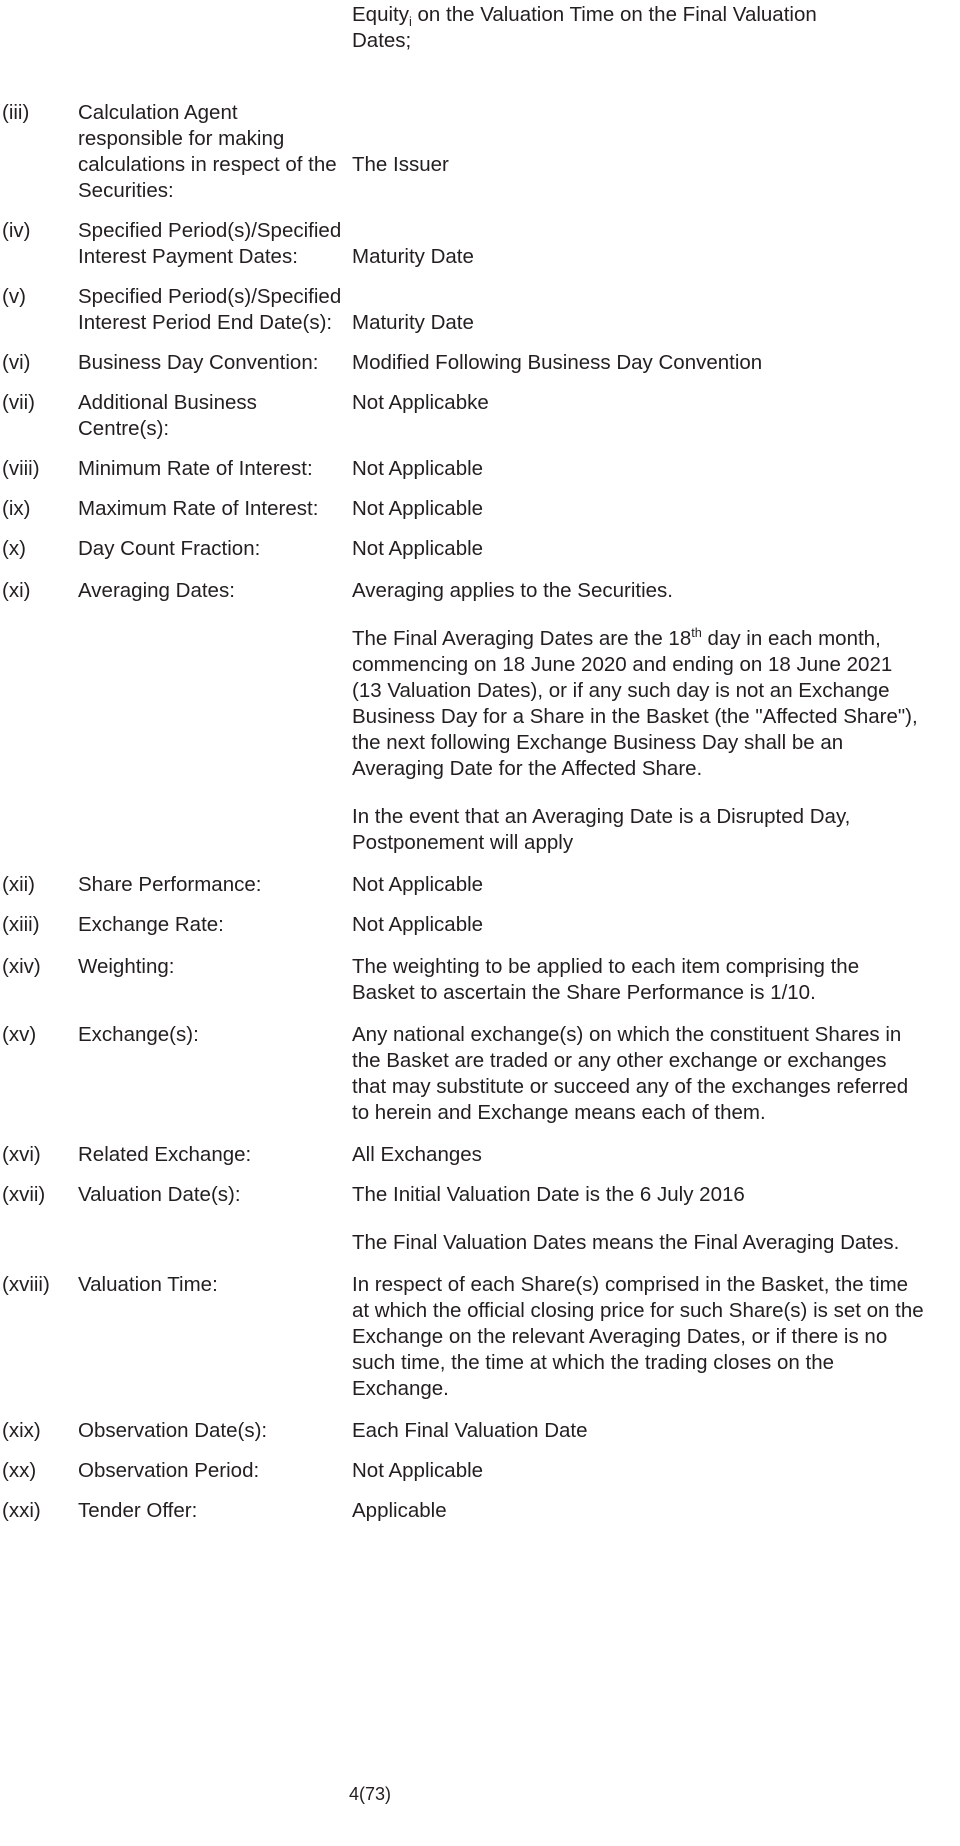 The width and height of the screenshot is (960, 1846). What do you see at coordinates (399, 1510) in the screenshot?
I see `item-value: Applicable` at bounding box center [399, 1510].